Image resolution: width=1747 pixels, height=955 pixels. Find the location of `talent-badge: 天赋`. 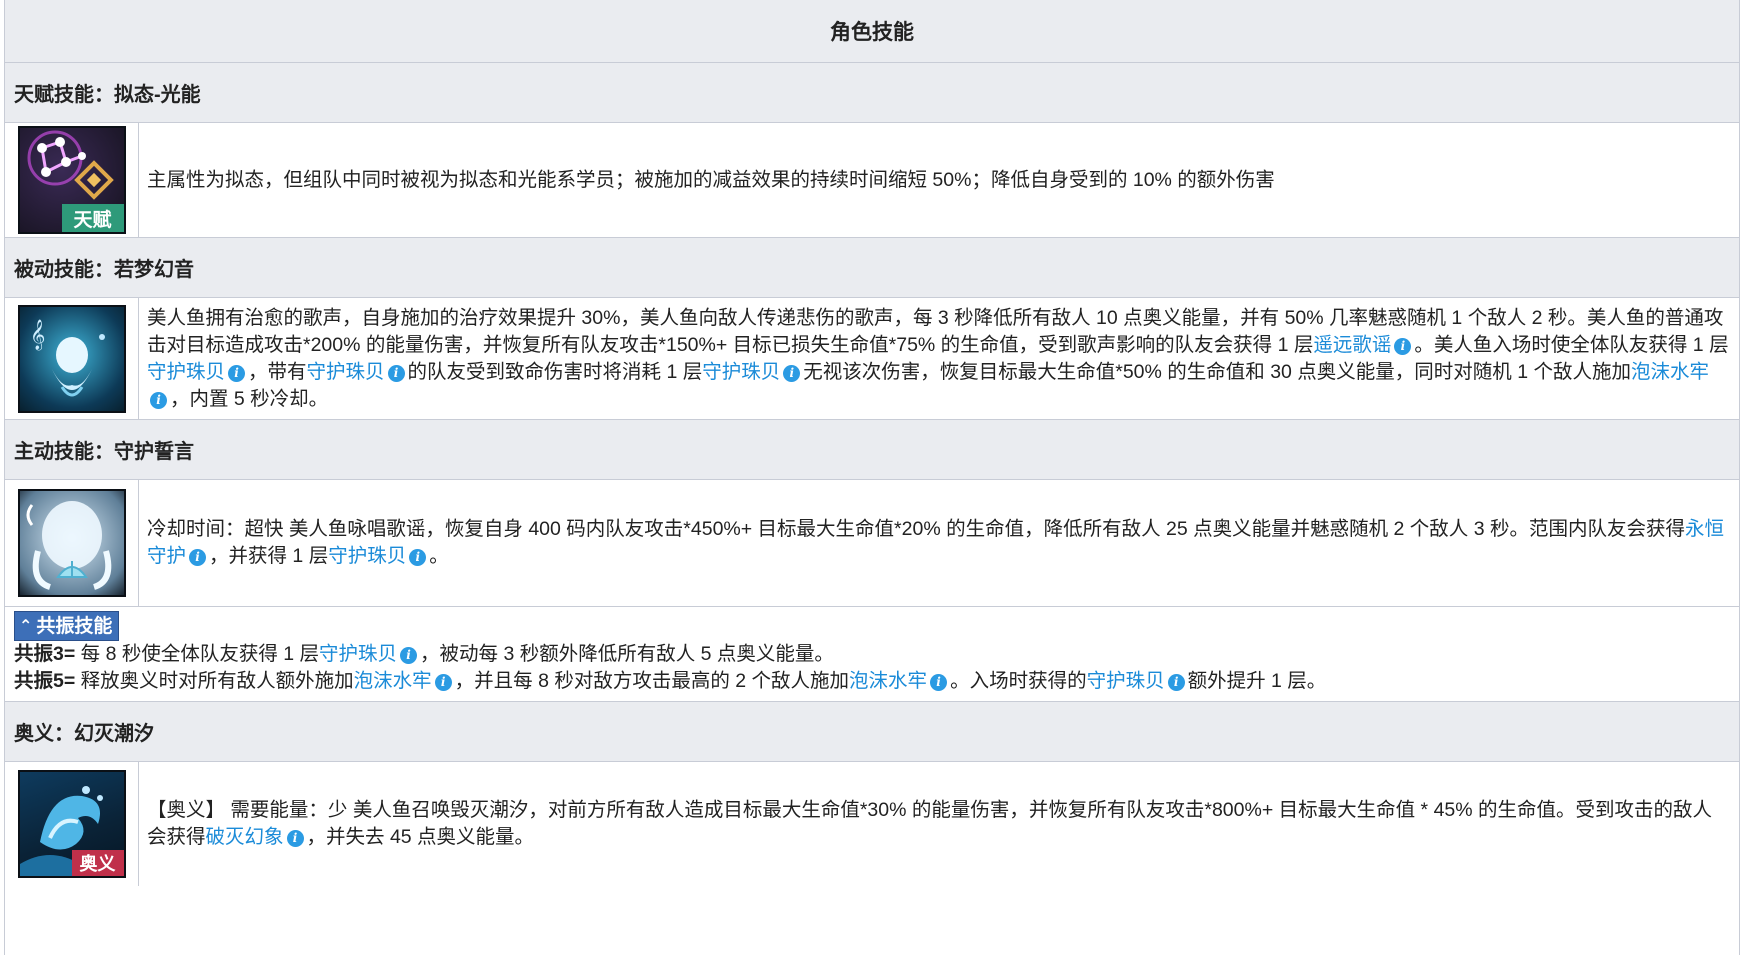

talent-badge: 天赋 is located at coordinates (92, 218).